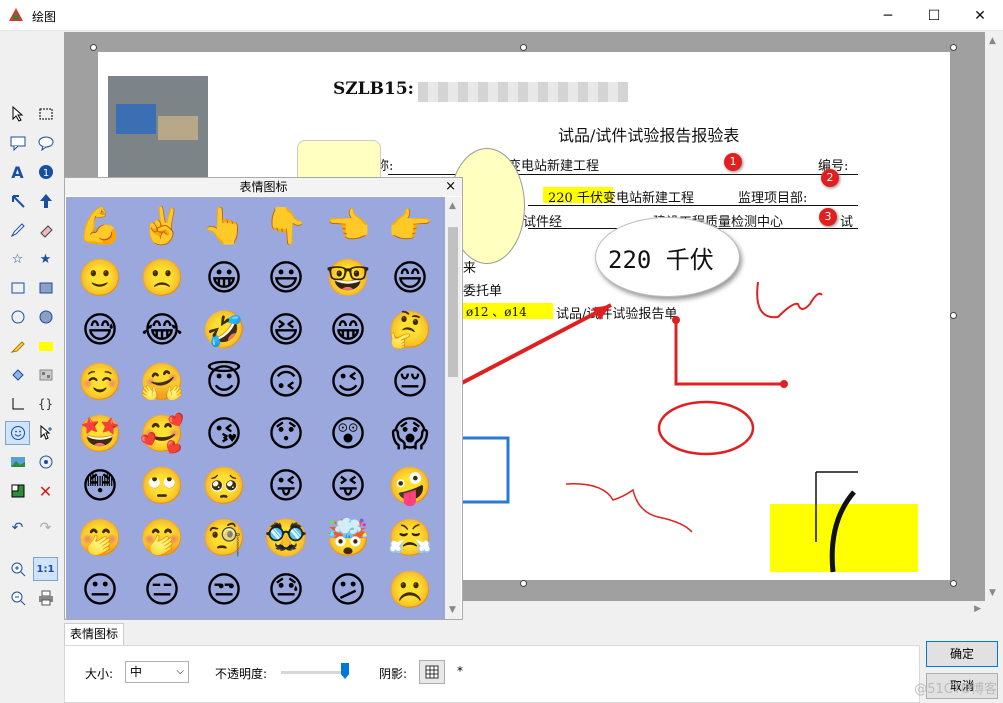 The height and width of the screenshot is (703, 1003). What do you see at coordinates (224, 591) in the screenshot?
I see `emoji-item: 😒` at bounding box center [224, 591].